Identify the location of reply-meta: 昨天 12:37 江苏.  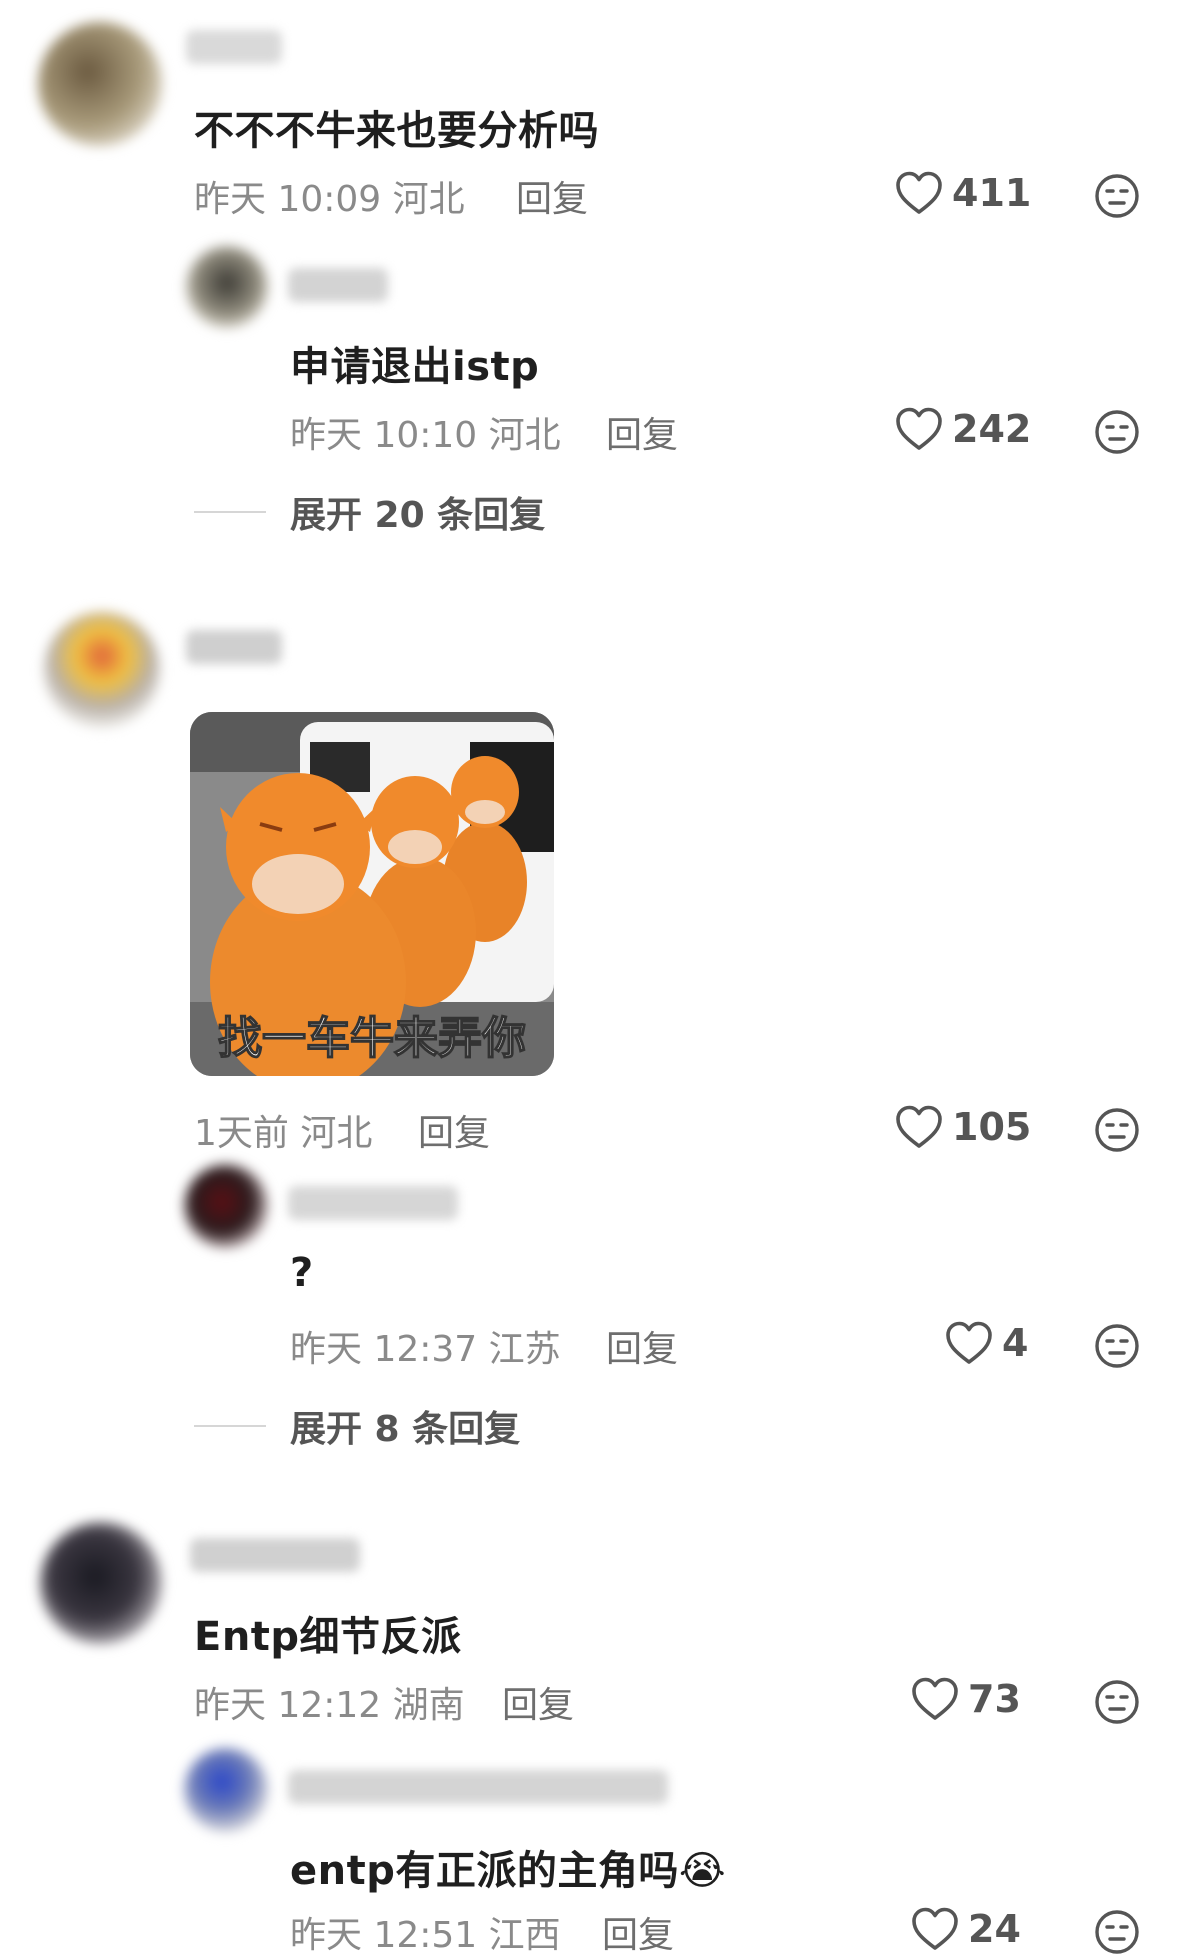
(425, 1346).